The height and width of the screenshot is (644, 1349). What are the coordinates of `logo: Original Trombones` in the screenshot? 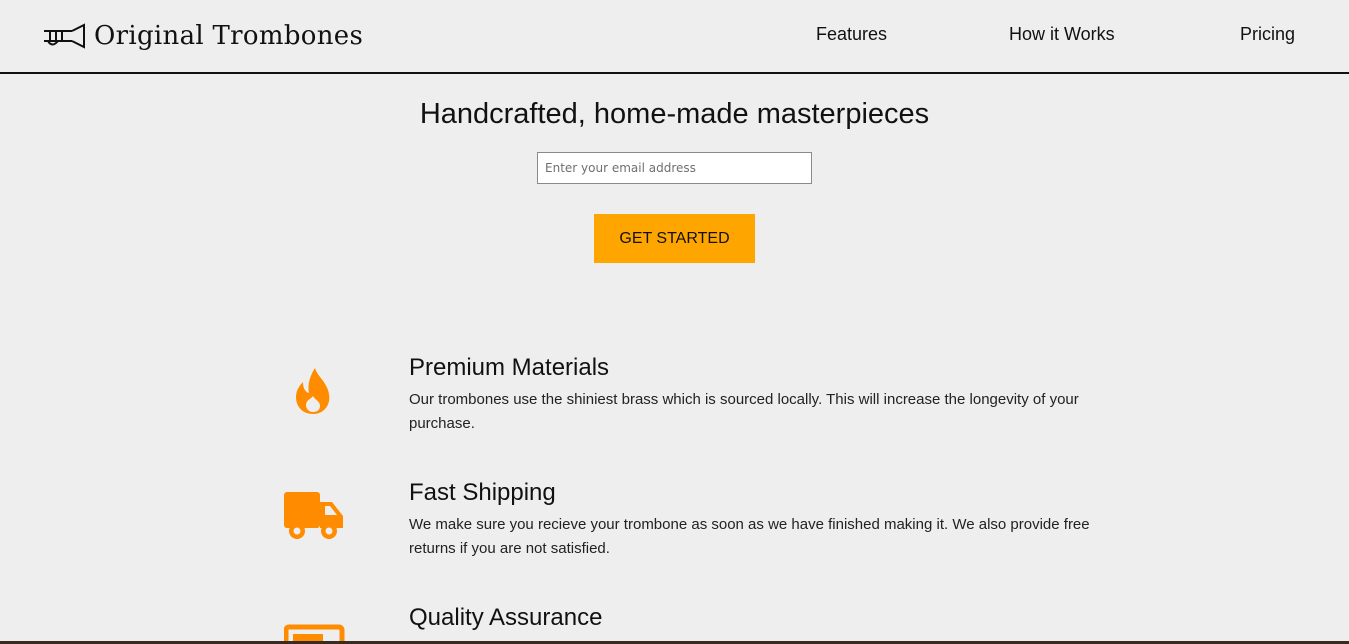 It's located at (202, 36).